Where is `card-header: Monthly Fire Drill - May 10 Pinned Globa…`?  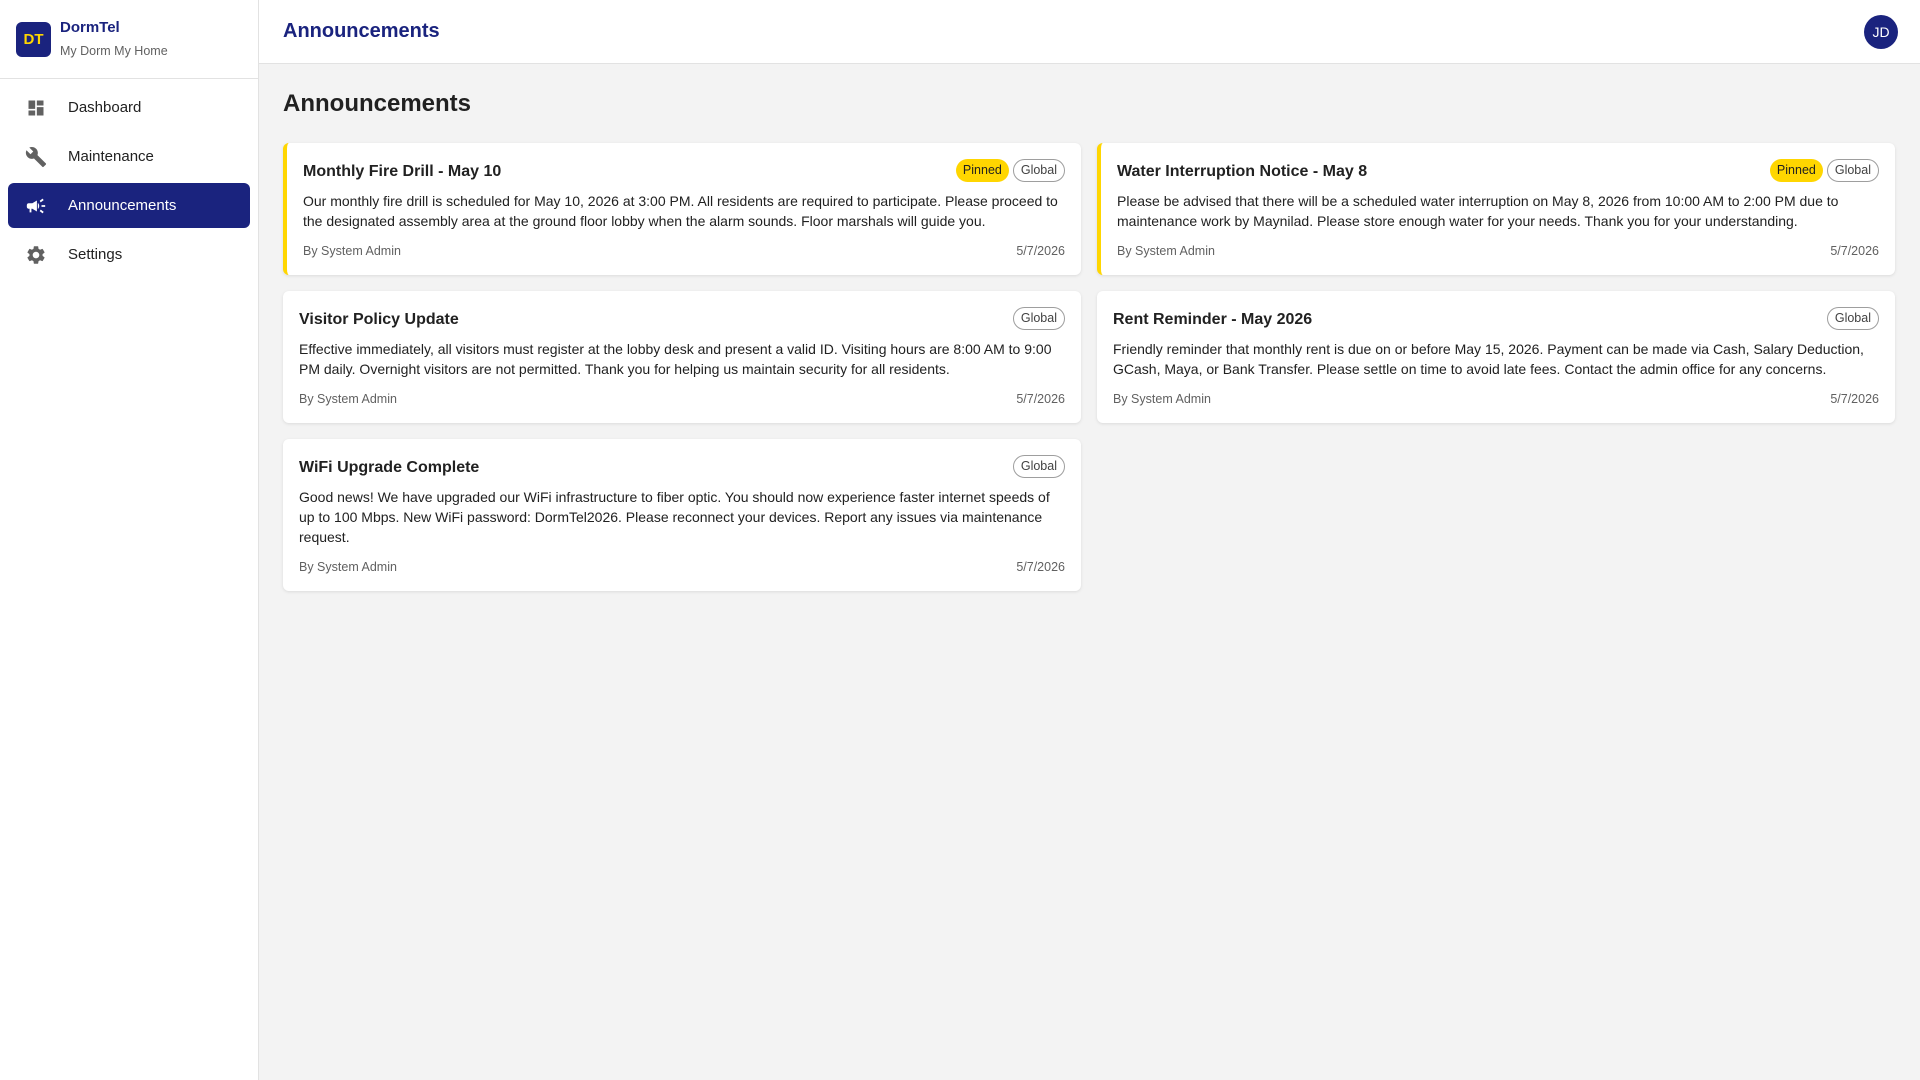
card-header: Monthly Fire Drill - May 10 Pinned Globa… is located at coordinates (684, 171).